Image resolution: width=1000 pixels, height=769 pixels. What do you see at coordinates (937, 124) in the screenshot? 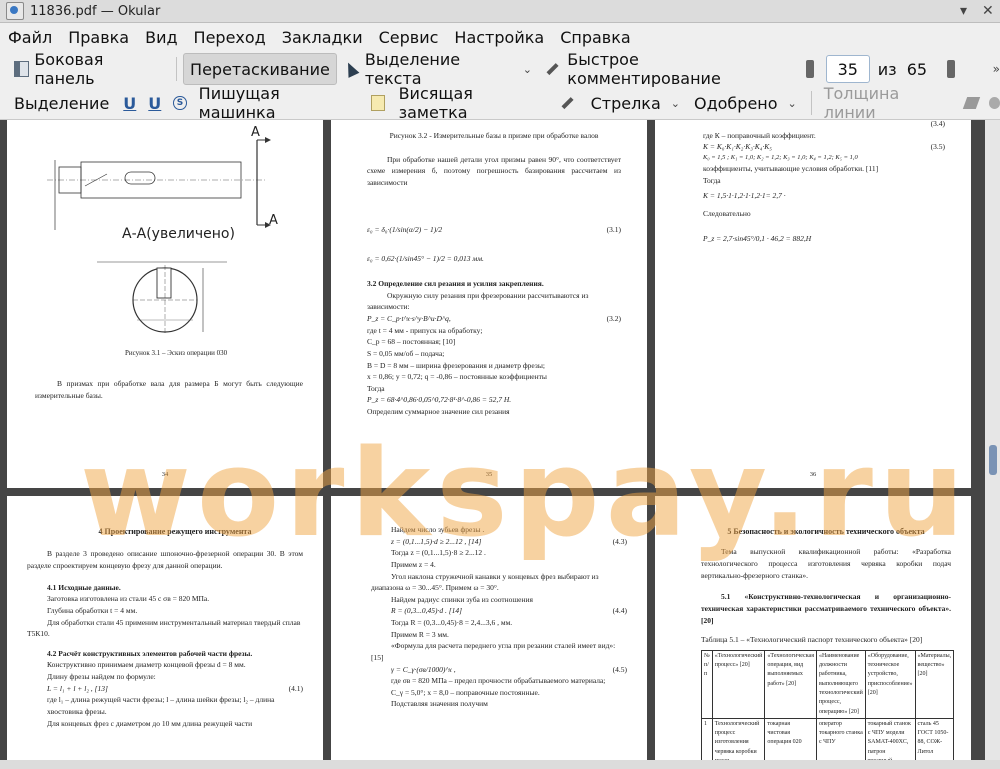
I see `equation-3-4-number: (3.4)` at bounding box center [937, 124].